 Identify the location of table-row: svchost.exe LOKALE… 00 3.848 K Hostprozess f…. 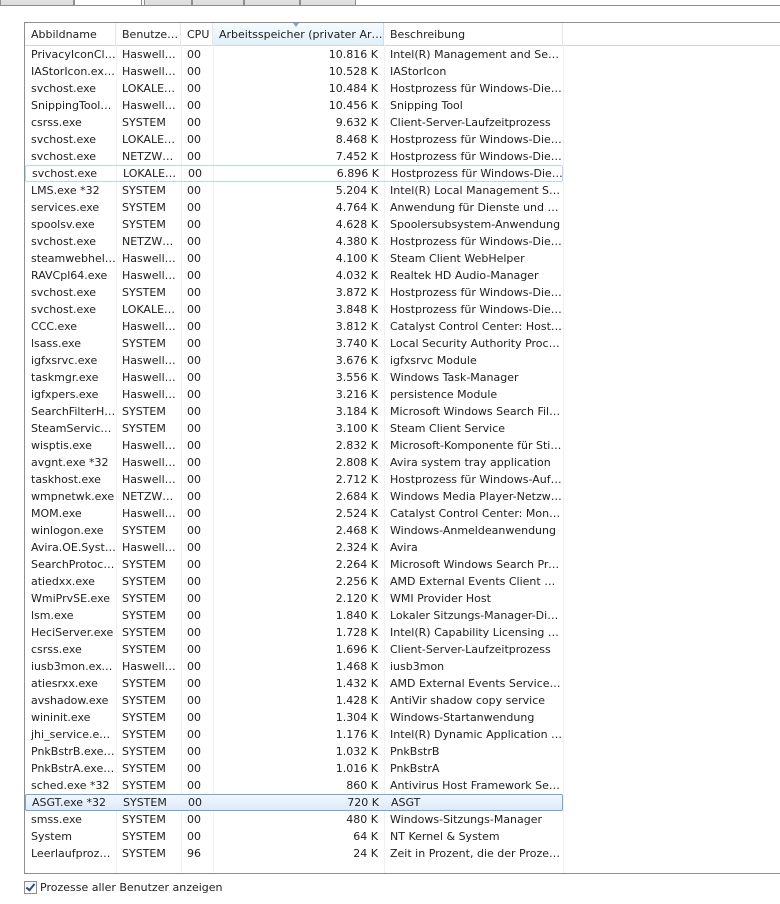
(294, 309).